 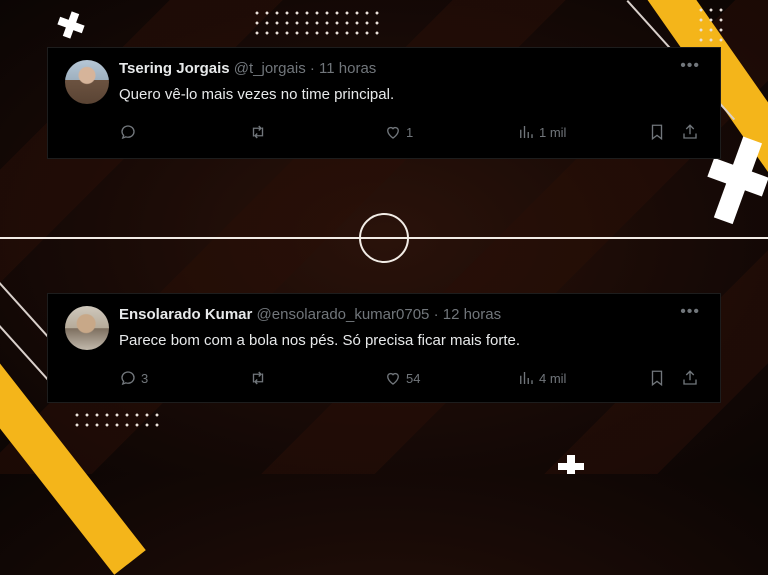 I want to click on views-count: 1 mil, so click(x=553, y=132).